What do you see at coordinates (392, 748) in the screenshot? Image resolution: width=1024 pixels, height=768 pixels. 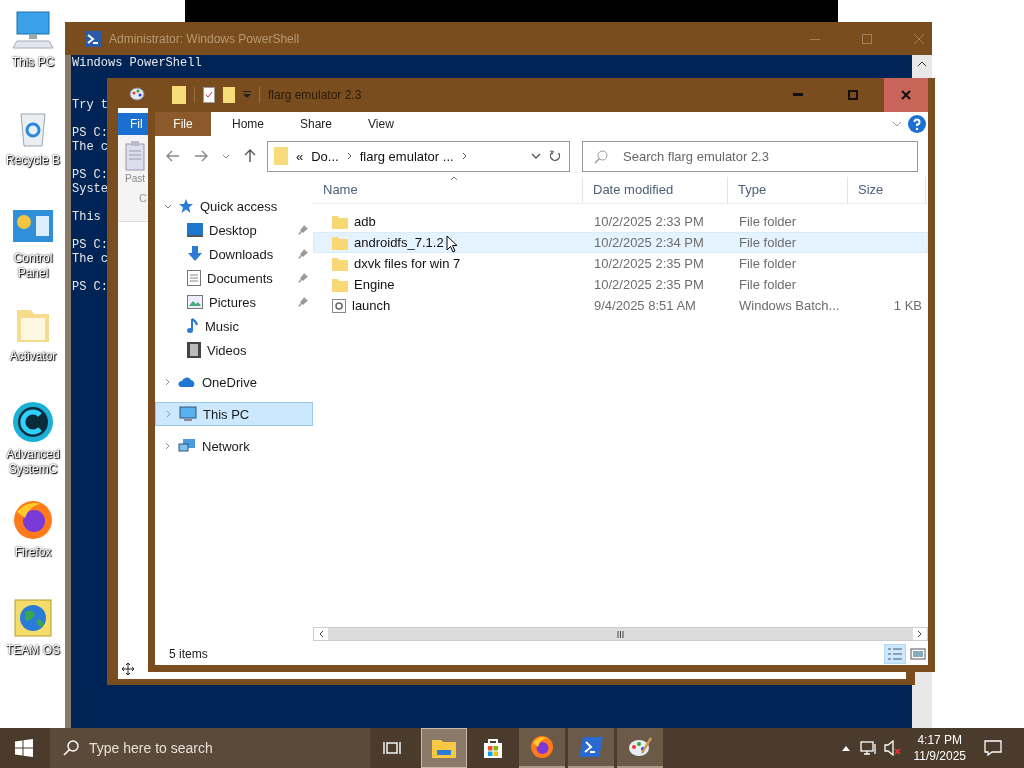 I see `task-view-icon` at bounding box center [392, 748].